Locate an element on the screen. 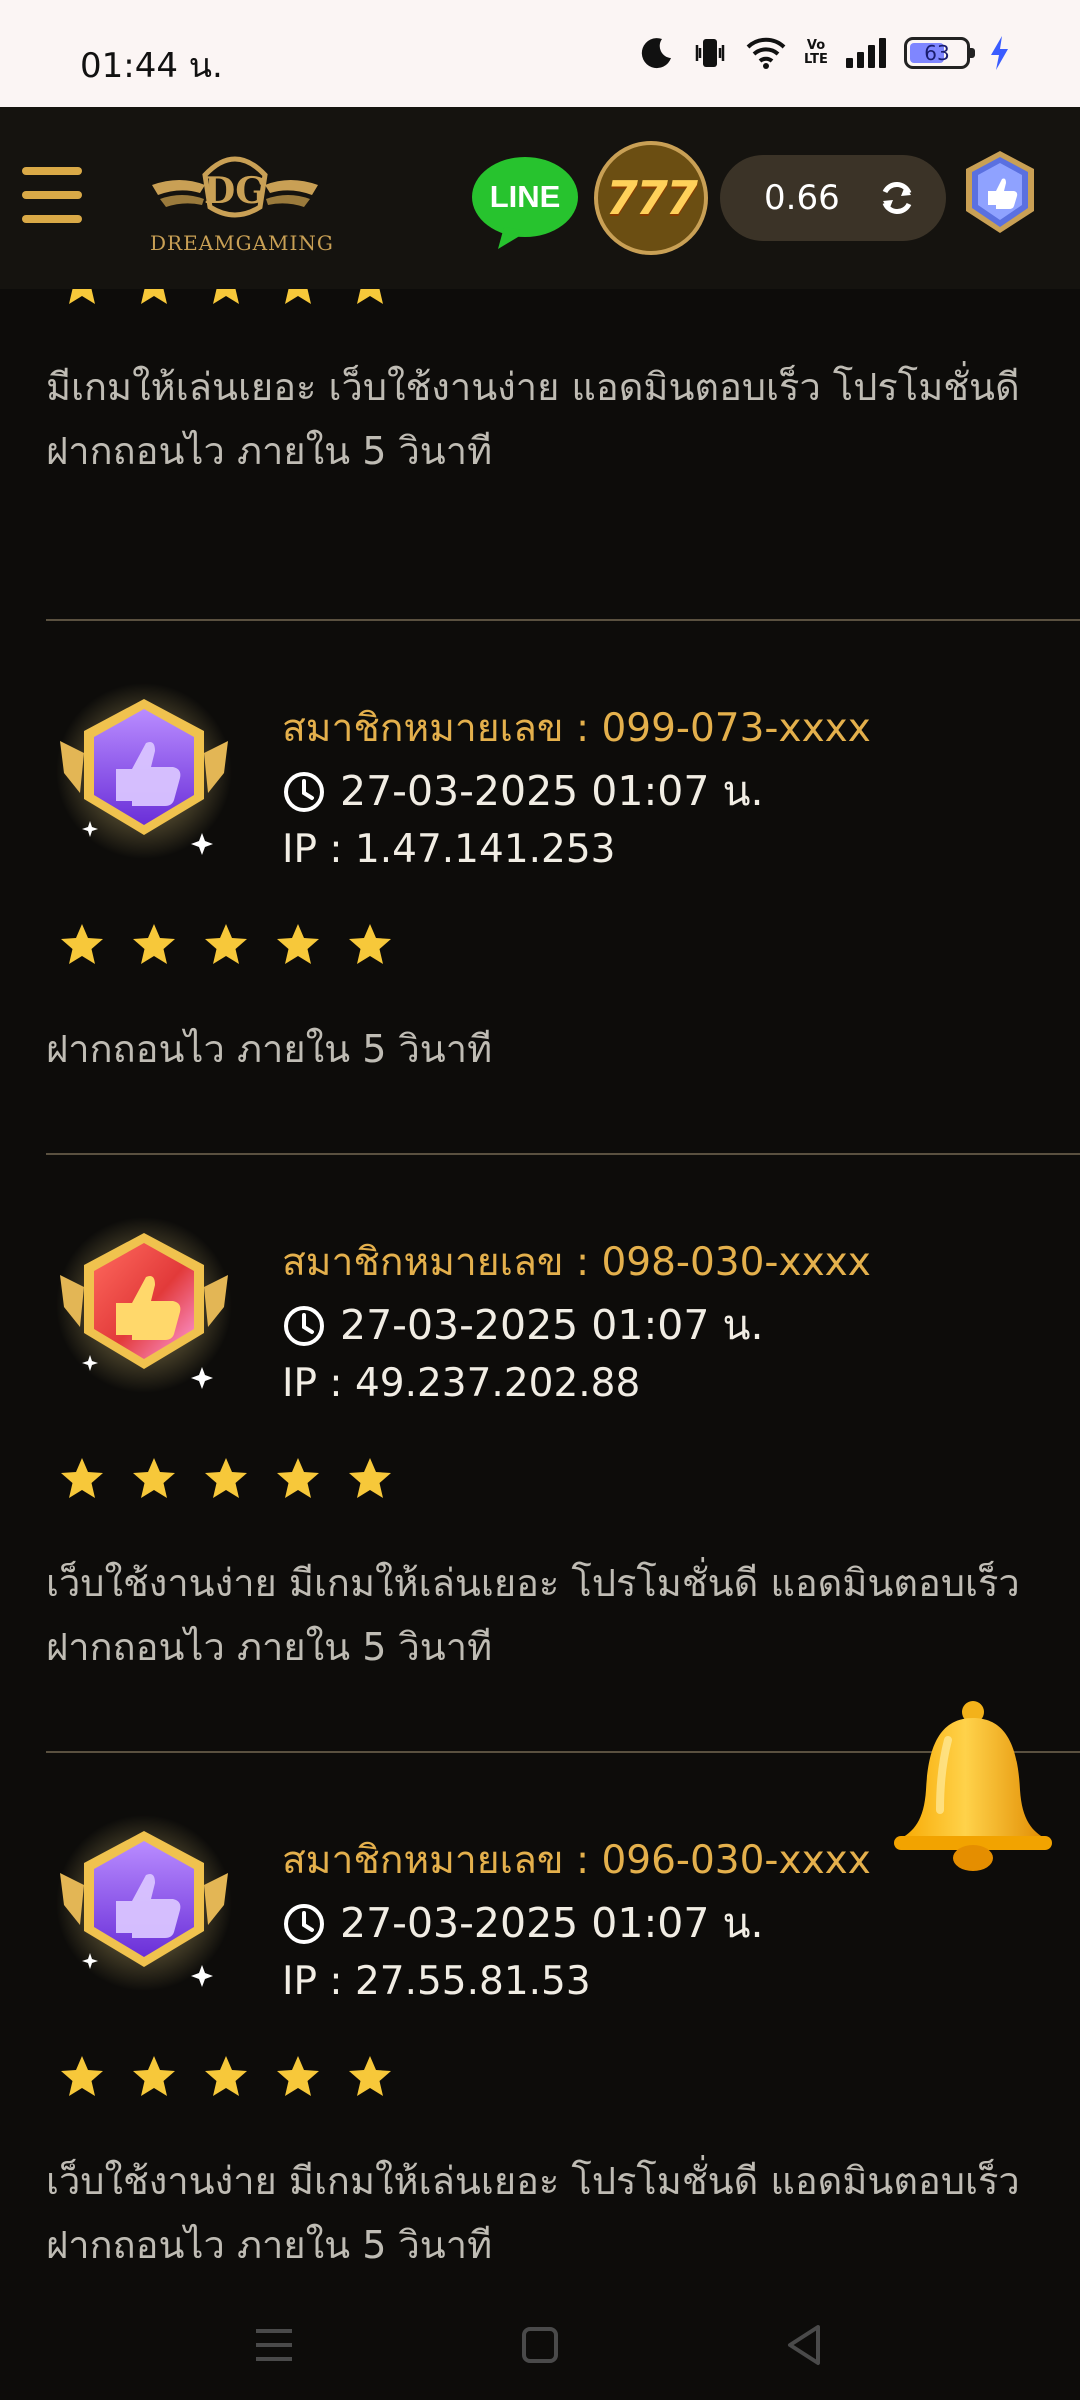  home-icon is located at coordinates (540, 2345).